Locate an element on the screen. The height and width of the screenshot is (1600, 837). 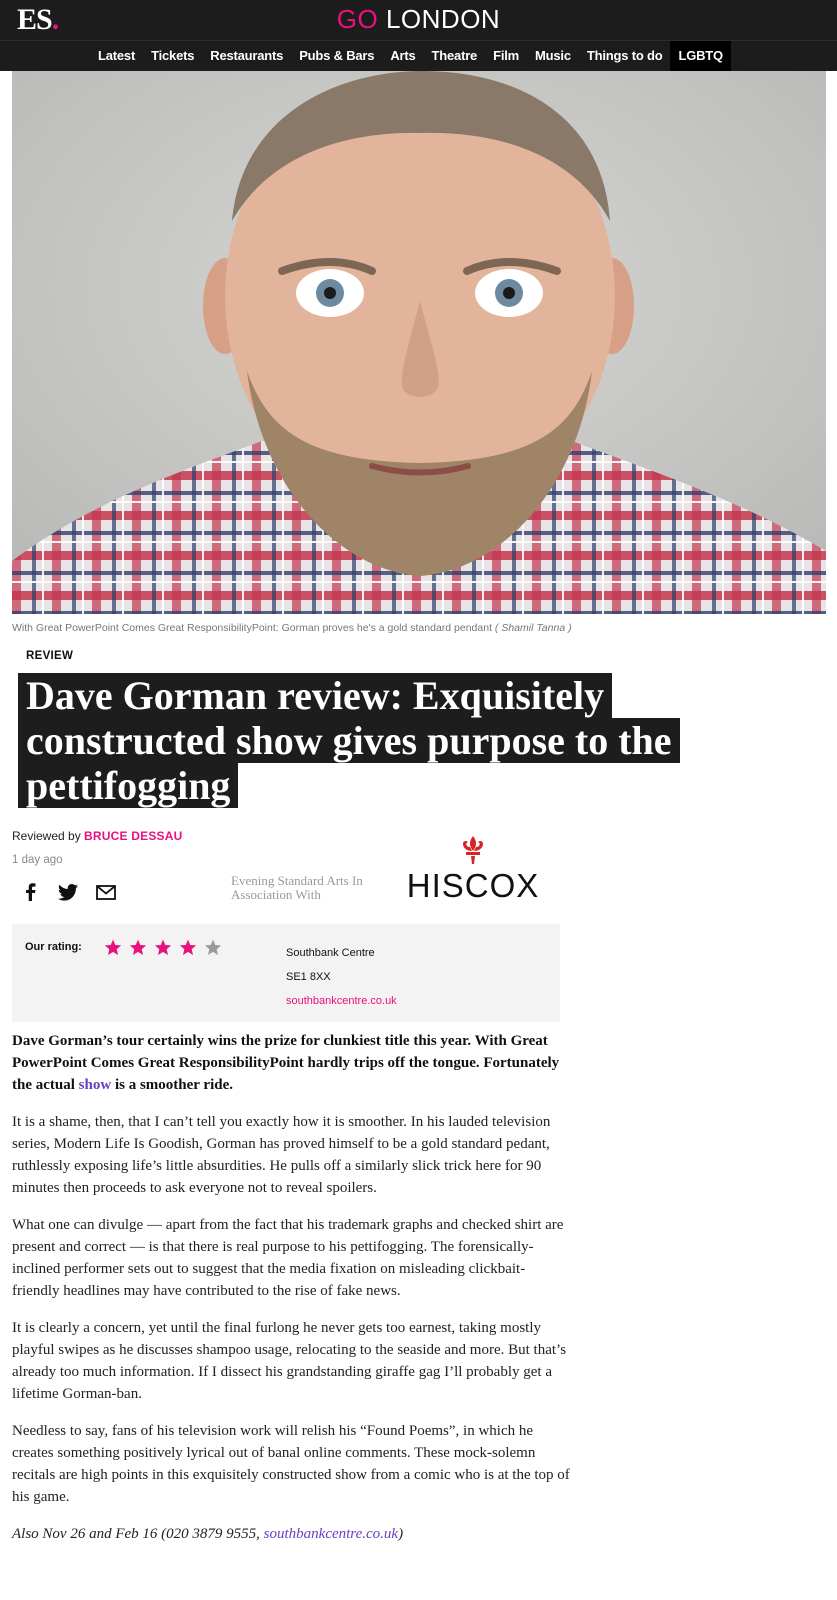
show-link: show is located at coordinates (95, 1085).